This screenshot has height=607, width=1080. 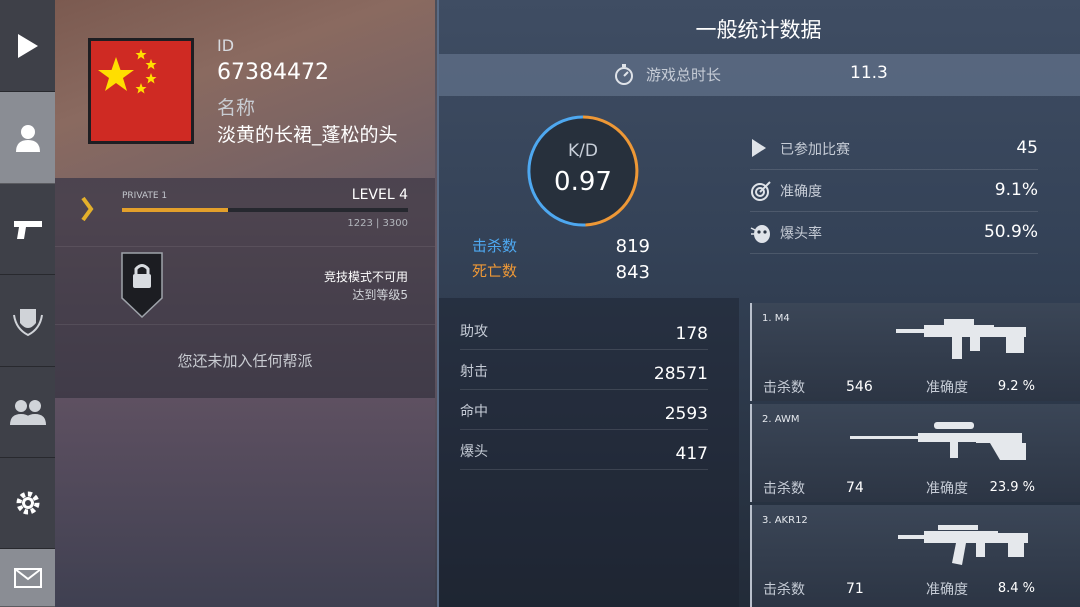 I want to click on competitive-section, so click(x=245, y=285).